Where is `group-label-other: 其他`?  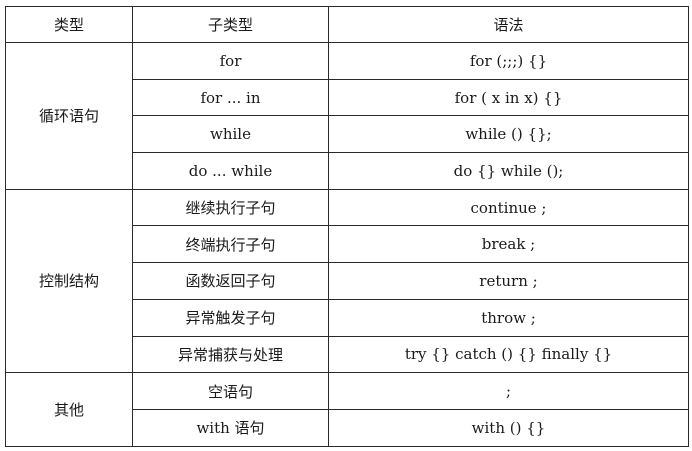
group-label-other: 其他 is located at coordinates (69, 409).